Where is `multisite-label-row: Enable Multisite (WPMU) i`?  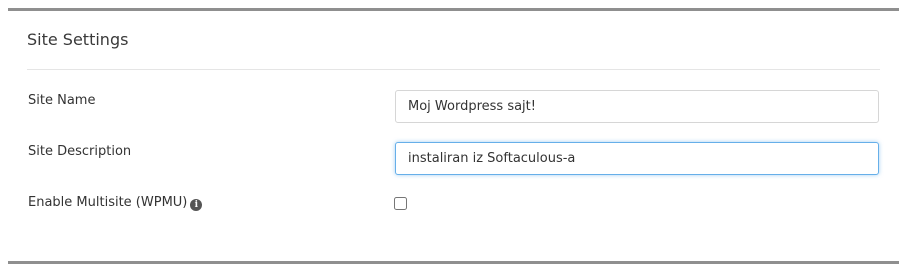
multisite-label-row: Enable Multisite (WPMU) i is located at coordinates (115, 203).